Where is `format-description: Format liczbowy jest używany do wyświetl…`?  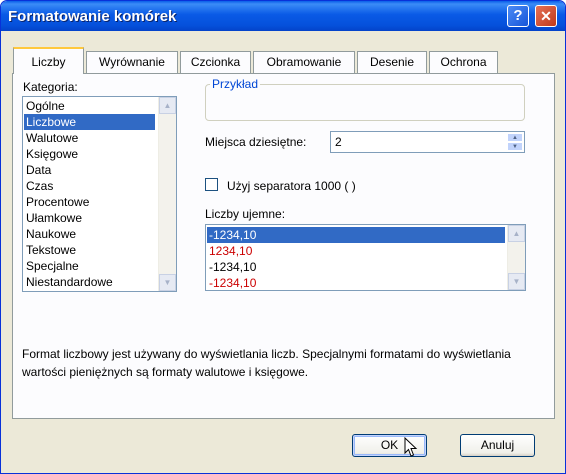 format-description: Format liczbowy jest używany do wyświetl… is located at coordinates (266, 363).